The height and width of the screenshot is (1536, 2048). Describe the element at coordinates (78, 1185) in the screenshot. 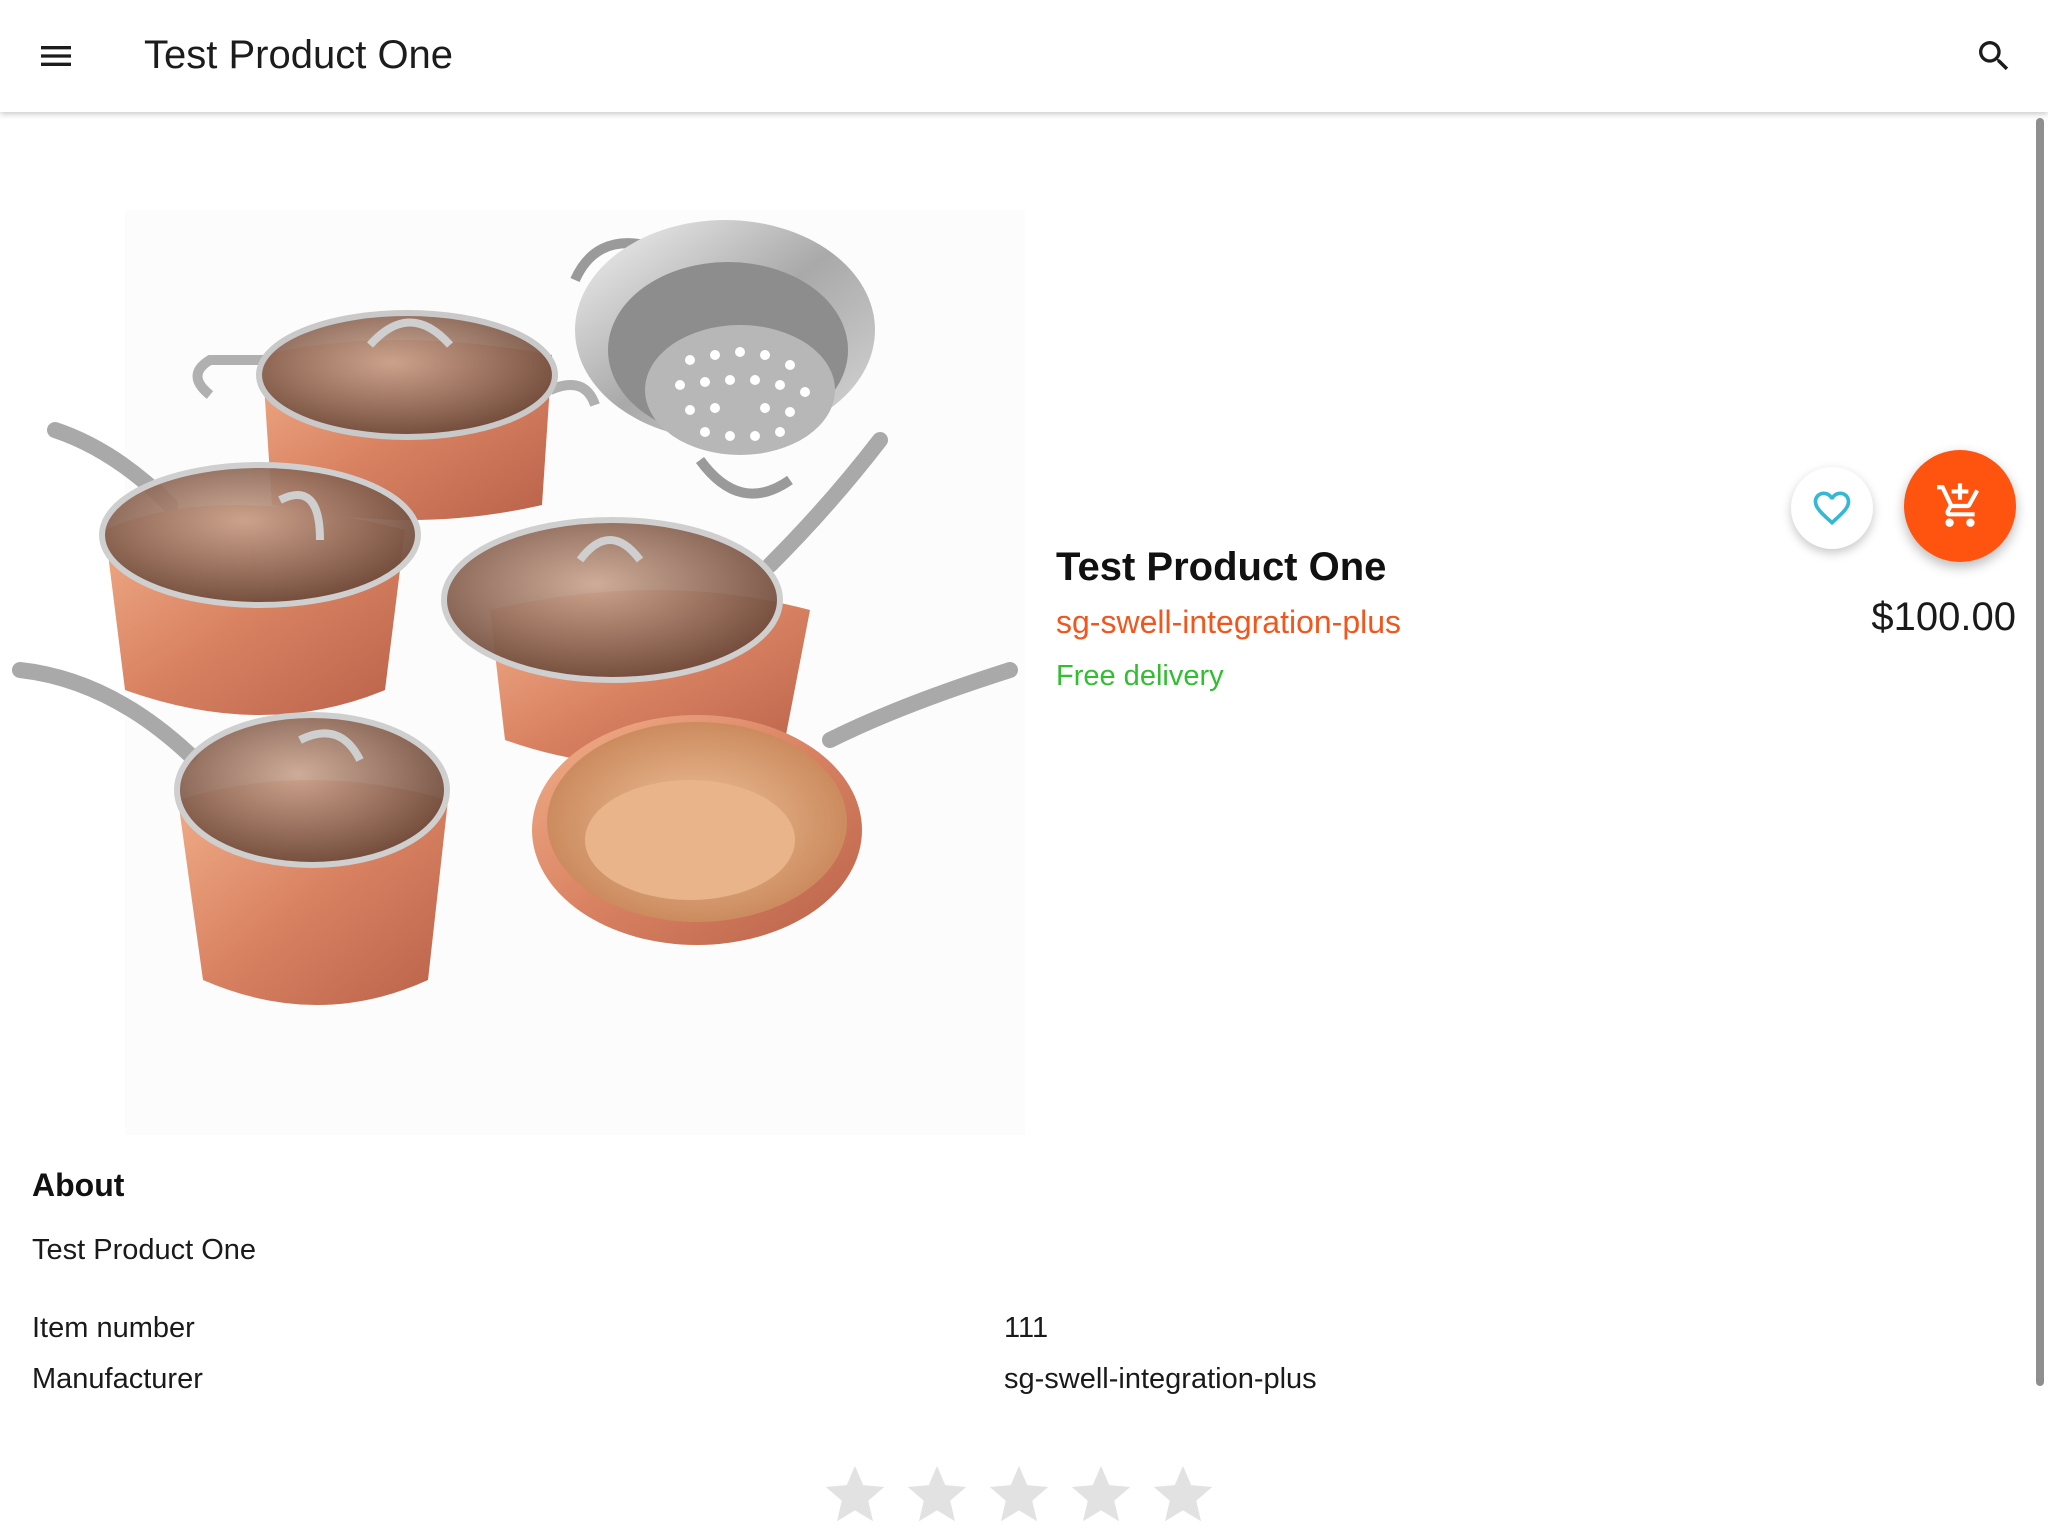

I see `about-heading: About` at that location.